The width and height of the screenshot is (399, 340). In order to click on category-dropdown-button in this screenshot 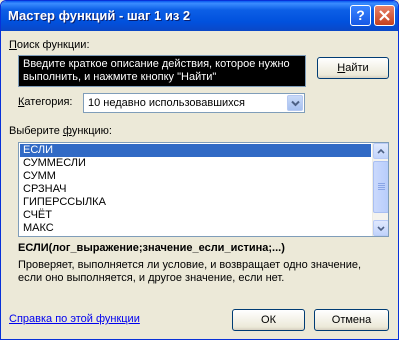, I will do `click(295, 103)`.